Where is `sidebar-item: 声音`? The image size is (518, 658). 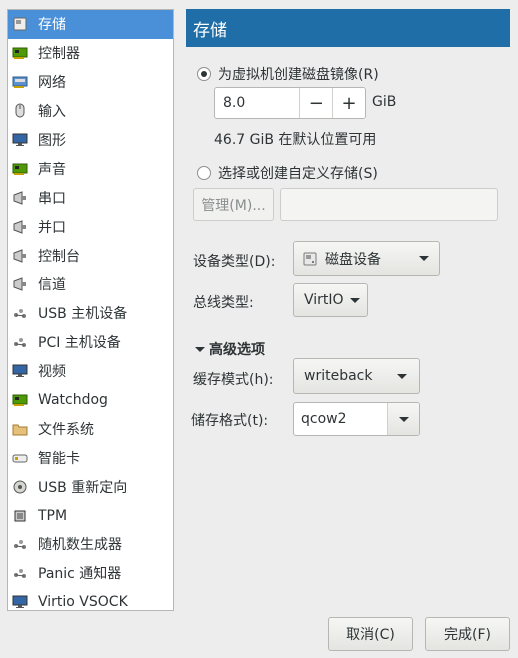 sidebar-item: 声音 is located at coordinates (90, 168).